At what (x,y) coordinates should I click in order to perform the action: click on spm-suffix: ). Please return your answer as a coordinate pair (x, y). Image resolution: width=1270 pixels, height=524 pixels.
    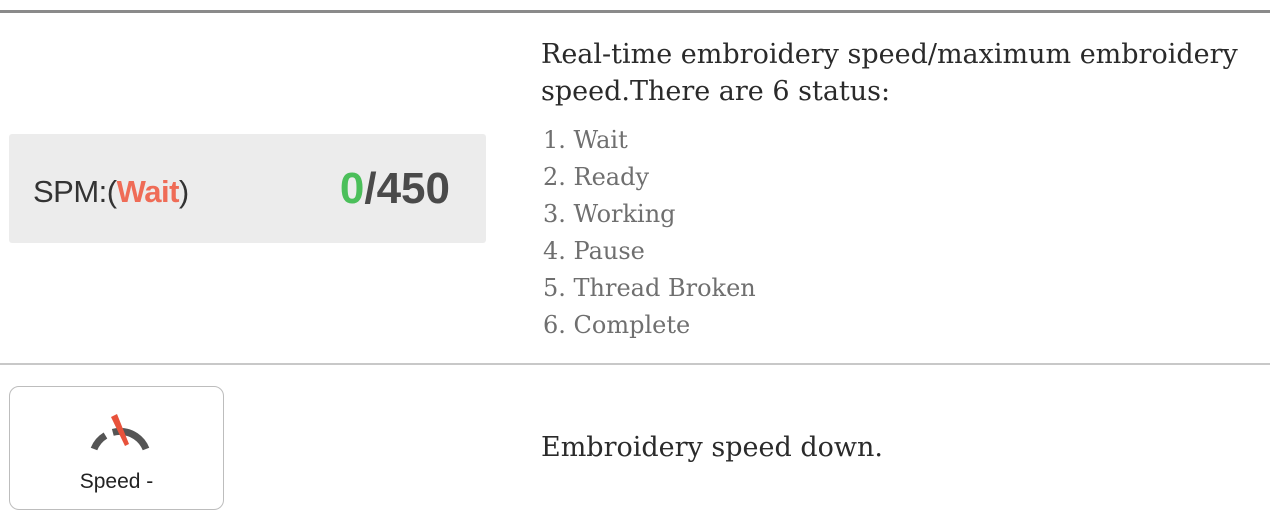
    Looking at the image, I should click on (183, 191).